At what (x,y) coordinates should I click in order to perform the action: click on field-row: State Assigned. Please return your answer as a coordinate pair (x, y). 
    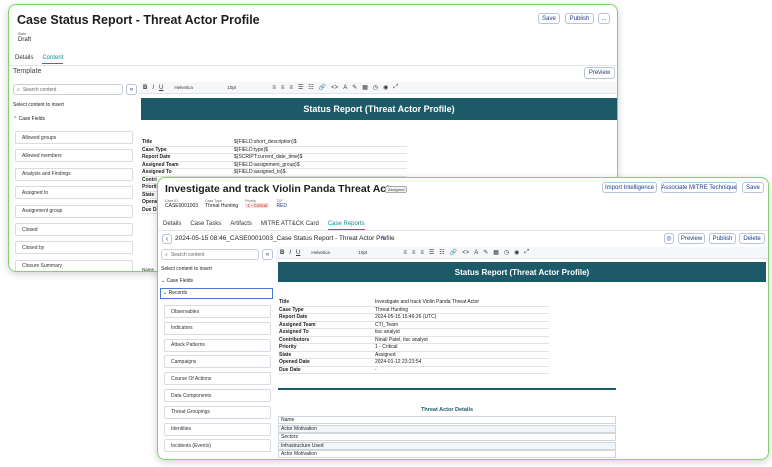
    Looking at the image, I should click on (414, 355).